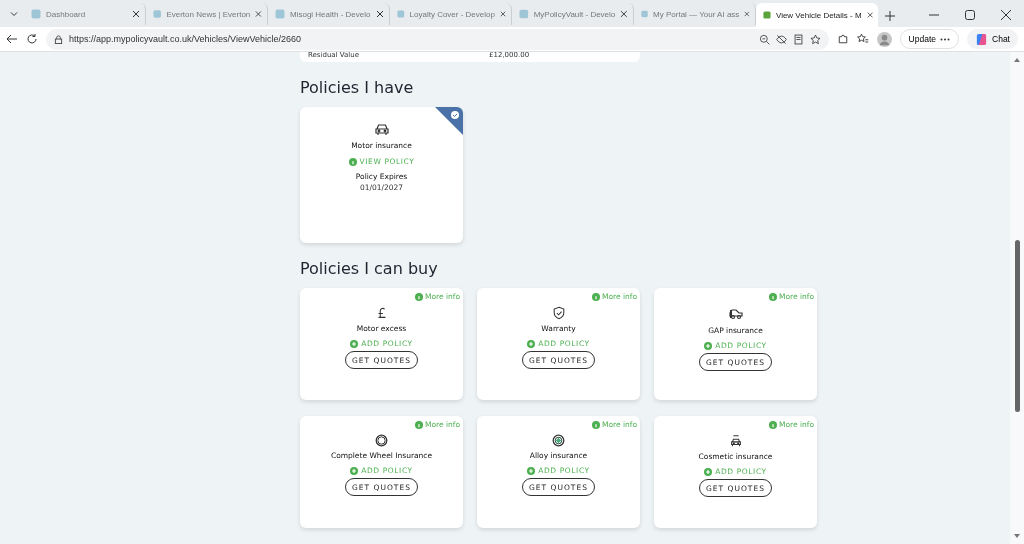 Image resolution: width=1024 pixels, height=544 pixels. Describe the element at coordinates (970, 15) in the screenshot. I see `maximize-icon` at that location.